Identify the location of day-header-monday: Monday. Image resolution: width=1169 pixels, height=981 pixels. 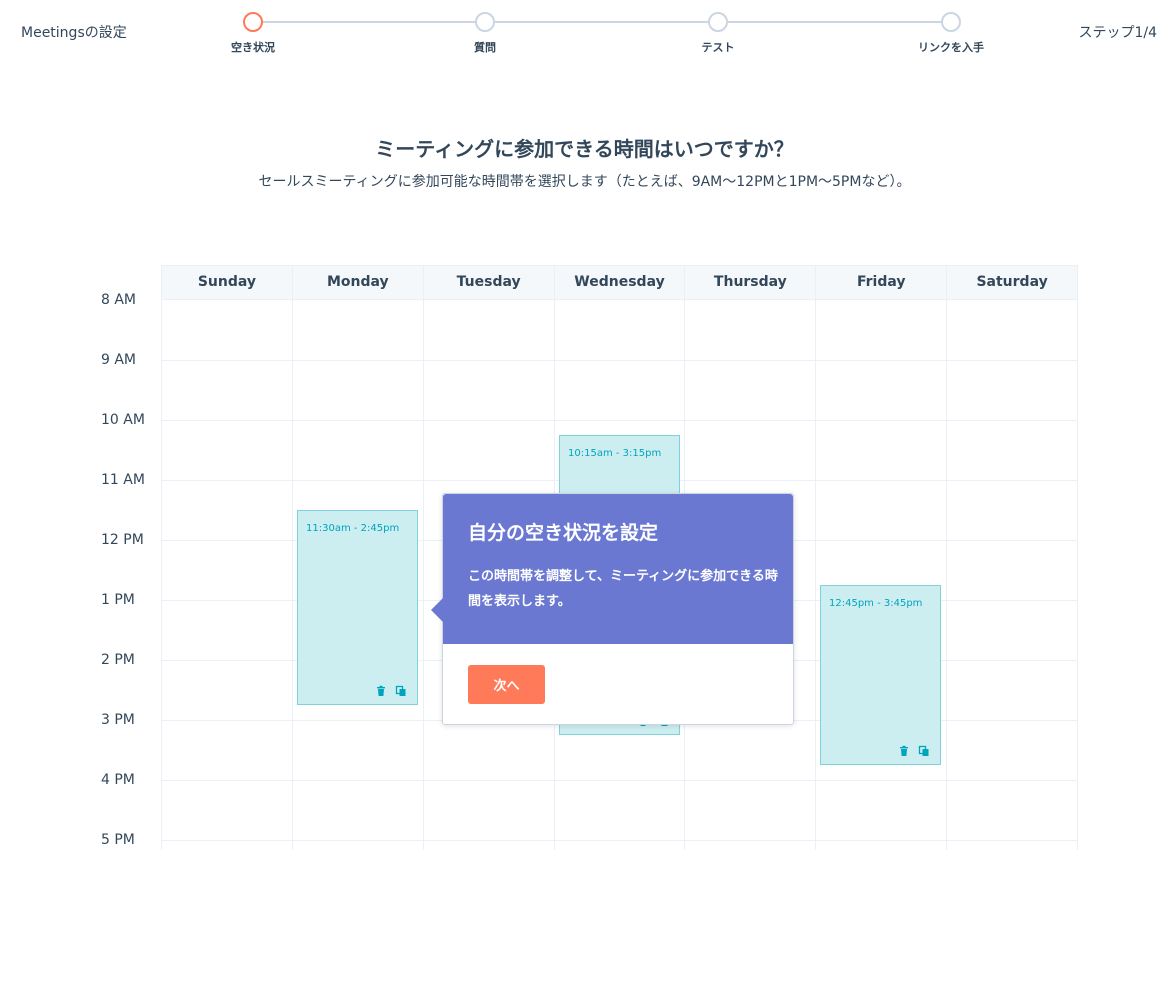
(358, 282).